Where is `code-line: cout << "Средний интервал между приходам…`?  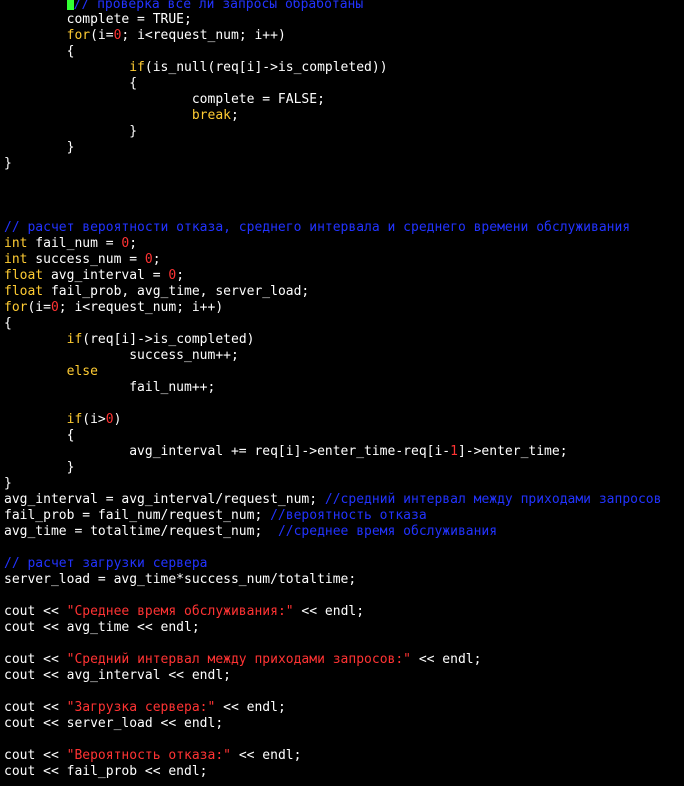 code-line: cout << "Средний интервал между приходам… is located at coordinates (344, 660).